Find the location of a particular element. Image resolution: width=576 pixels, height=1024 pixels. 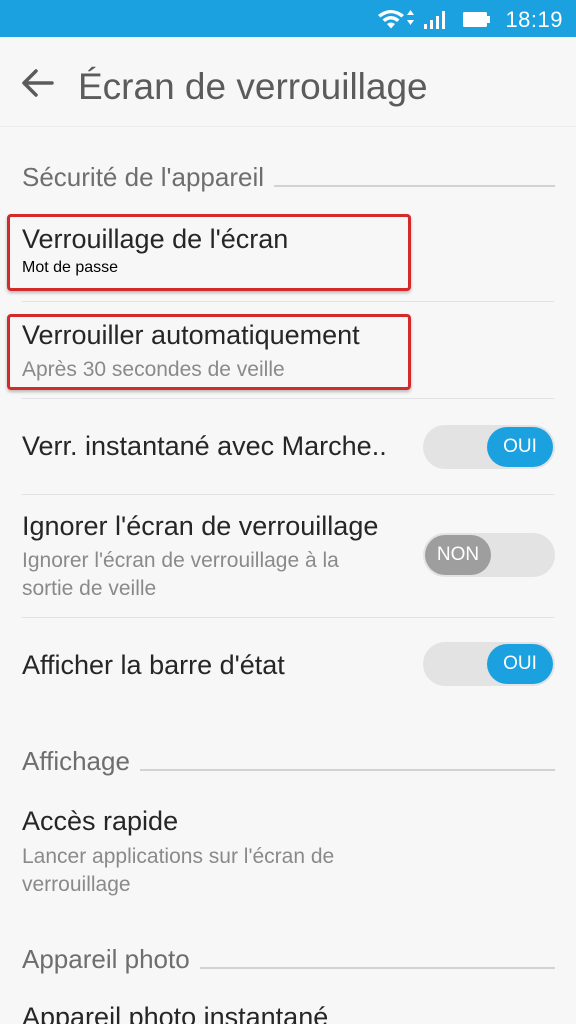

status-icons is located at coordinates (434, 19).